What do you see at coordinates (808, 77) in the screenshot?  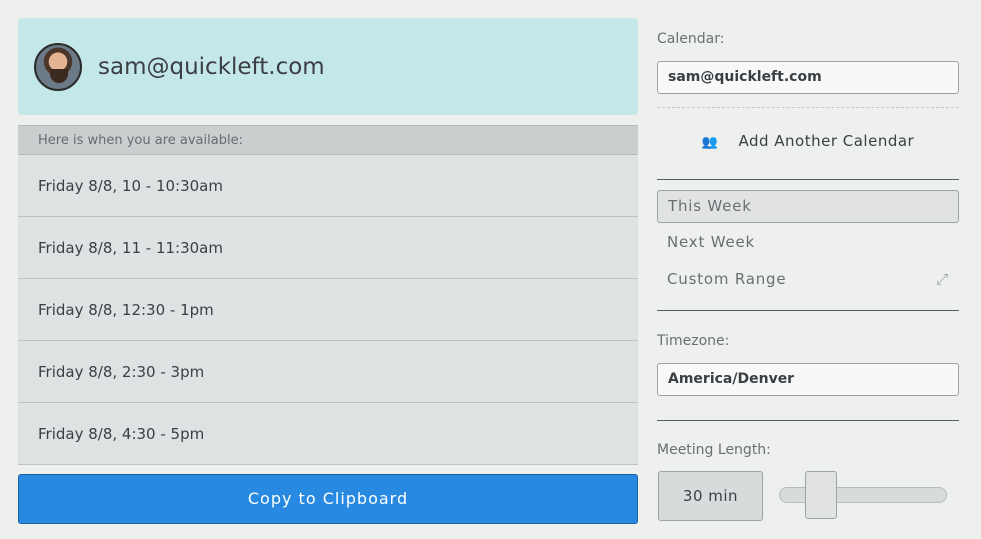 I see `calendar-field: sam@quickleft.com` at bounding box center [808, 77].